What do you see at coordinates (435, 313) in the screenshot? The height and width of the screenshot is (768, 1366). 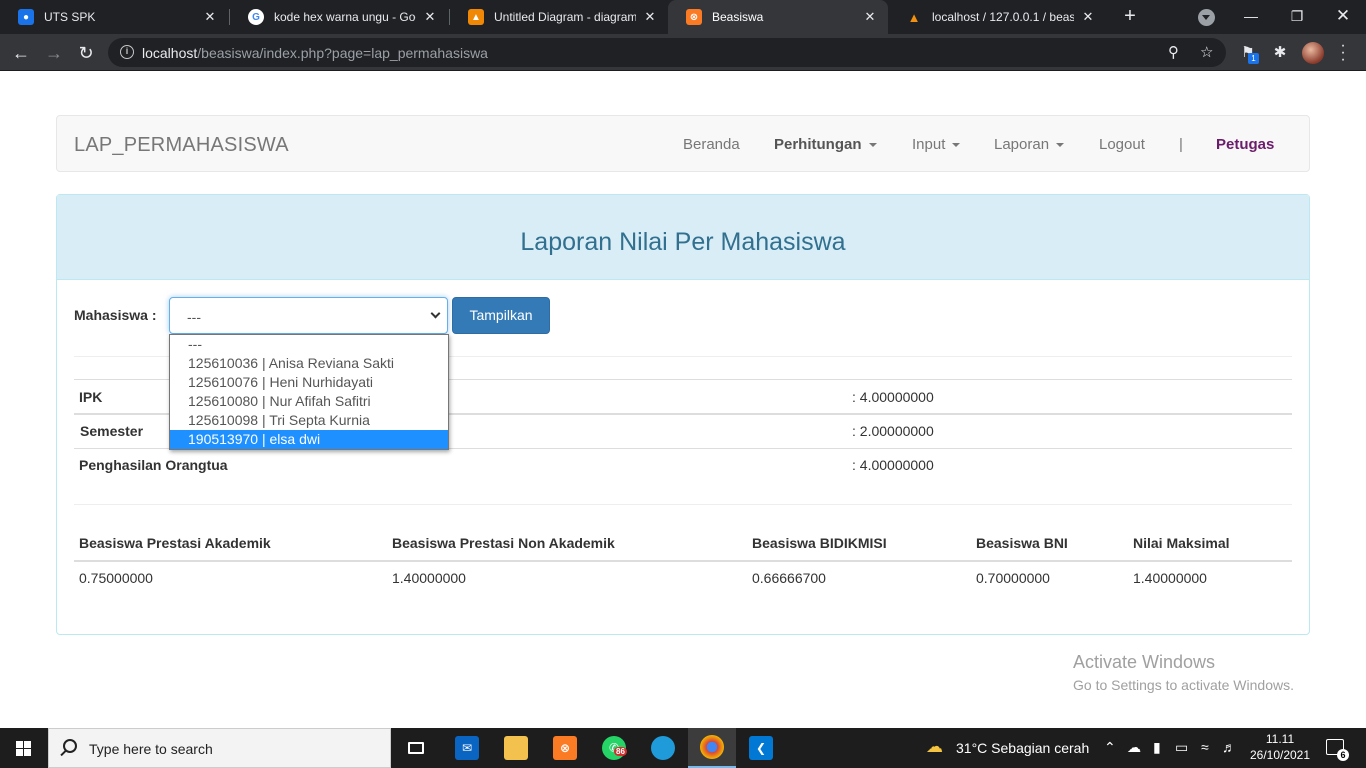 I see `chevron-down-icon` at bounding box center [435, 313].